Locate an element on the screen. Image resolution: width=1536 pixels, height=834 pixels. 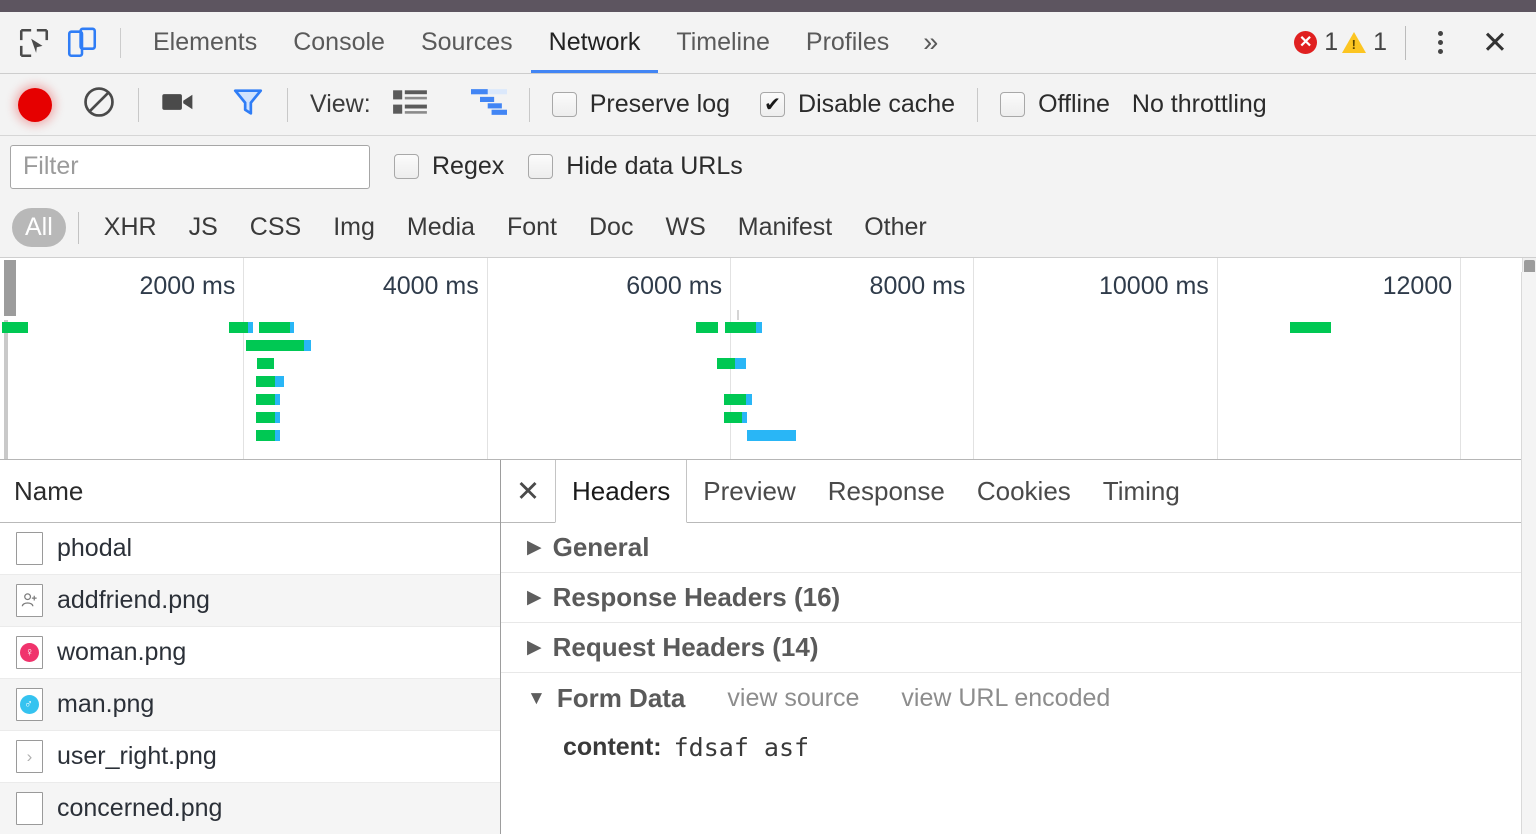
regex-checkbox: Regex is located at coordinates (449, 166).